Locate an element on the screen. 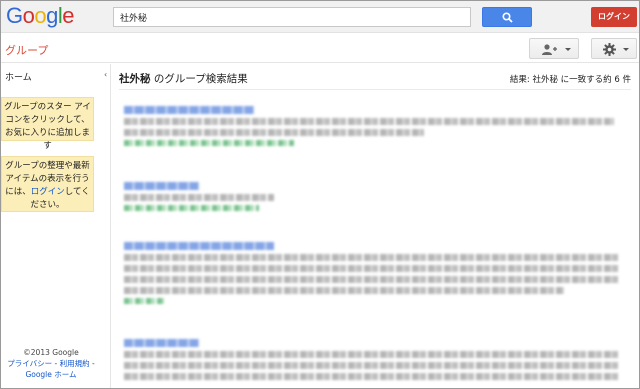  login-link: ログイン is located at coordinates (48, 192).